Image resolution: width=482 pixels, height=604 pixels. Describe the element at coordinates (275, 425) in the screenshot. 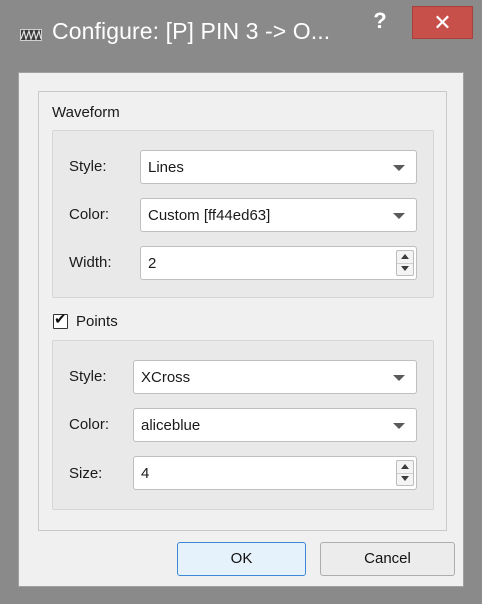

I see `points-color-select: aliceblue` at that location.